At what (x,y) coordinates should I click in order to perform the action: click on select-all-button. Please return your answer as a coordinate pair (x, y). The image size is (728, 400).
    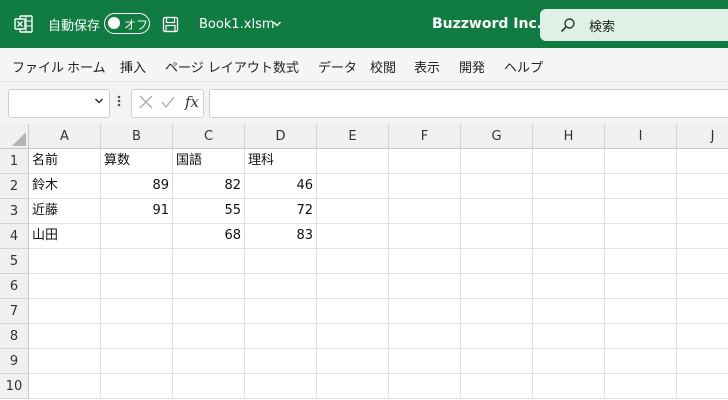
    Looking at the image, I should click on (14, 136).